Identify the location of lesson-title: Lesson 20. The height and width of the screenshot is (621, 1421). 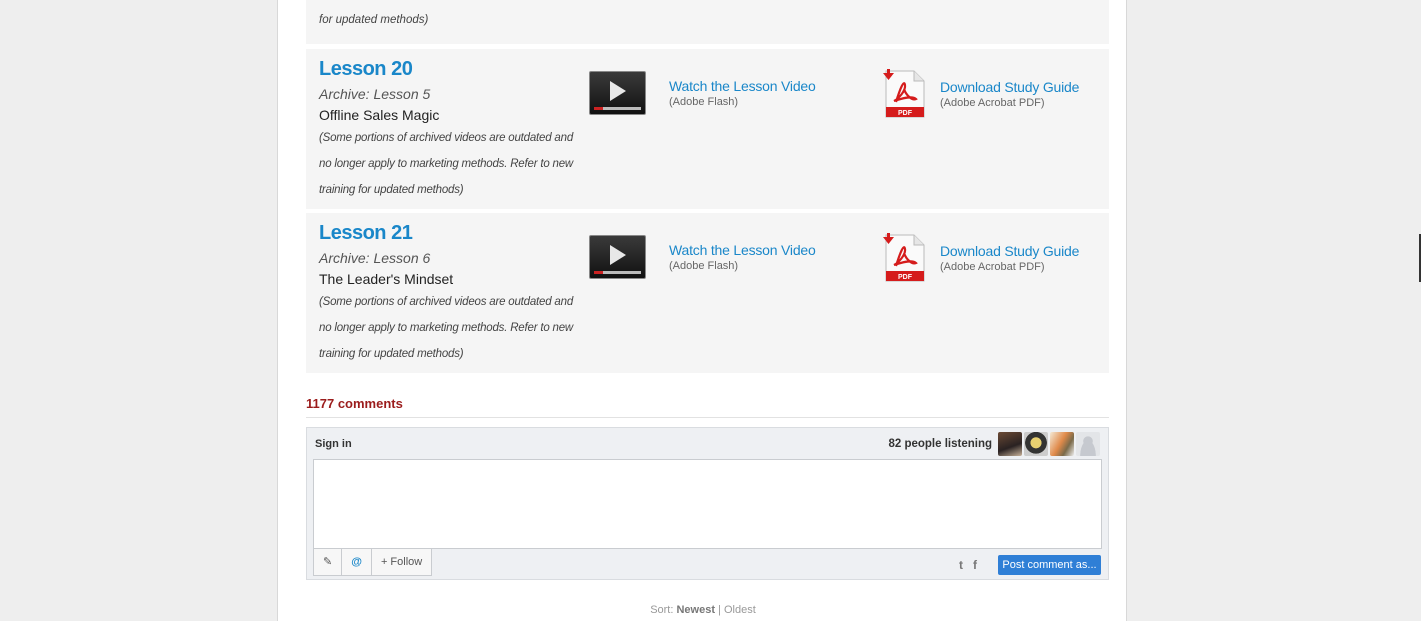
(366, 69).